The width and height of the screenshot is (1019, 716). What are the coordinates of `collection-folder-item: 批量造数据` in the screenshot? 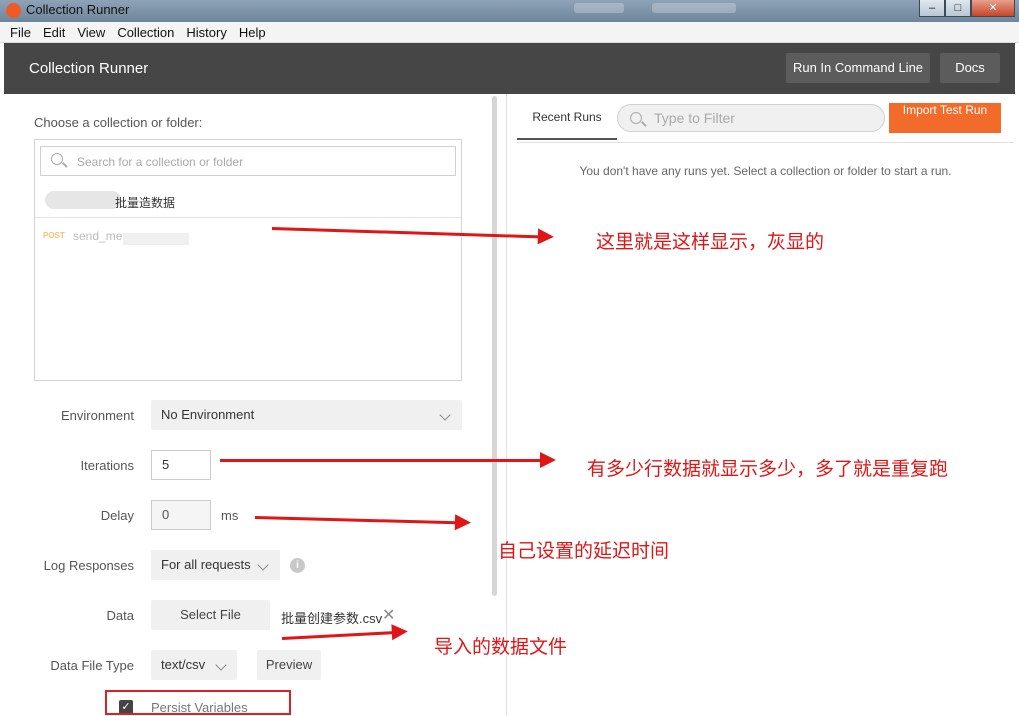 It's located at (248, 200).